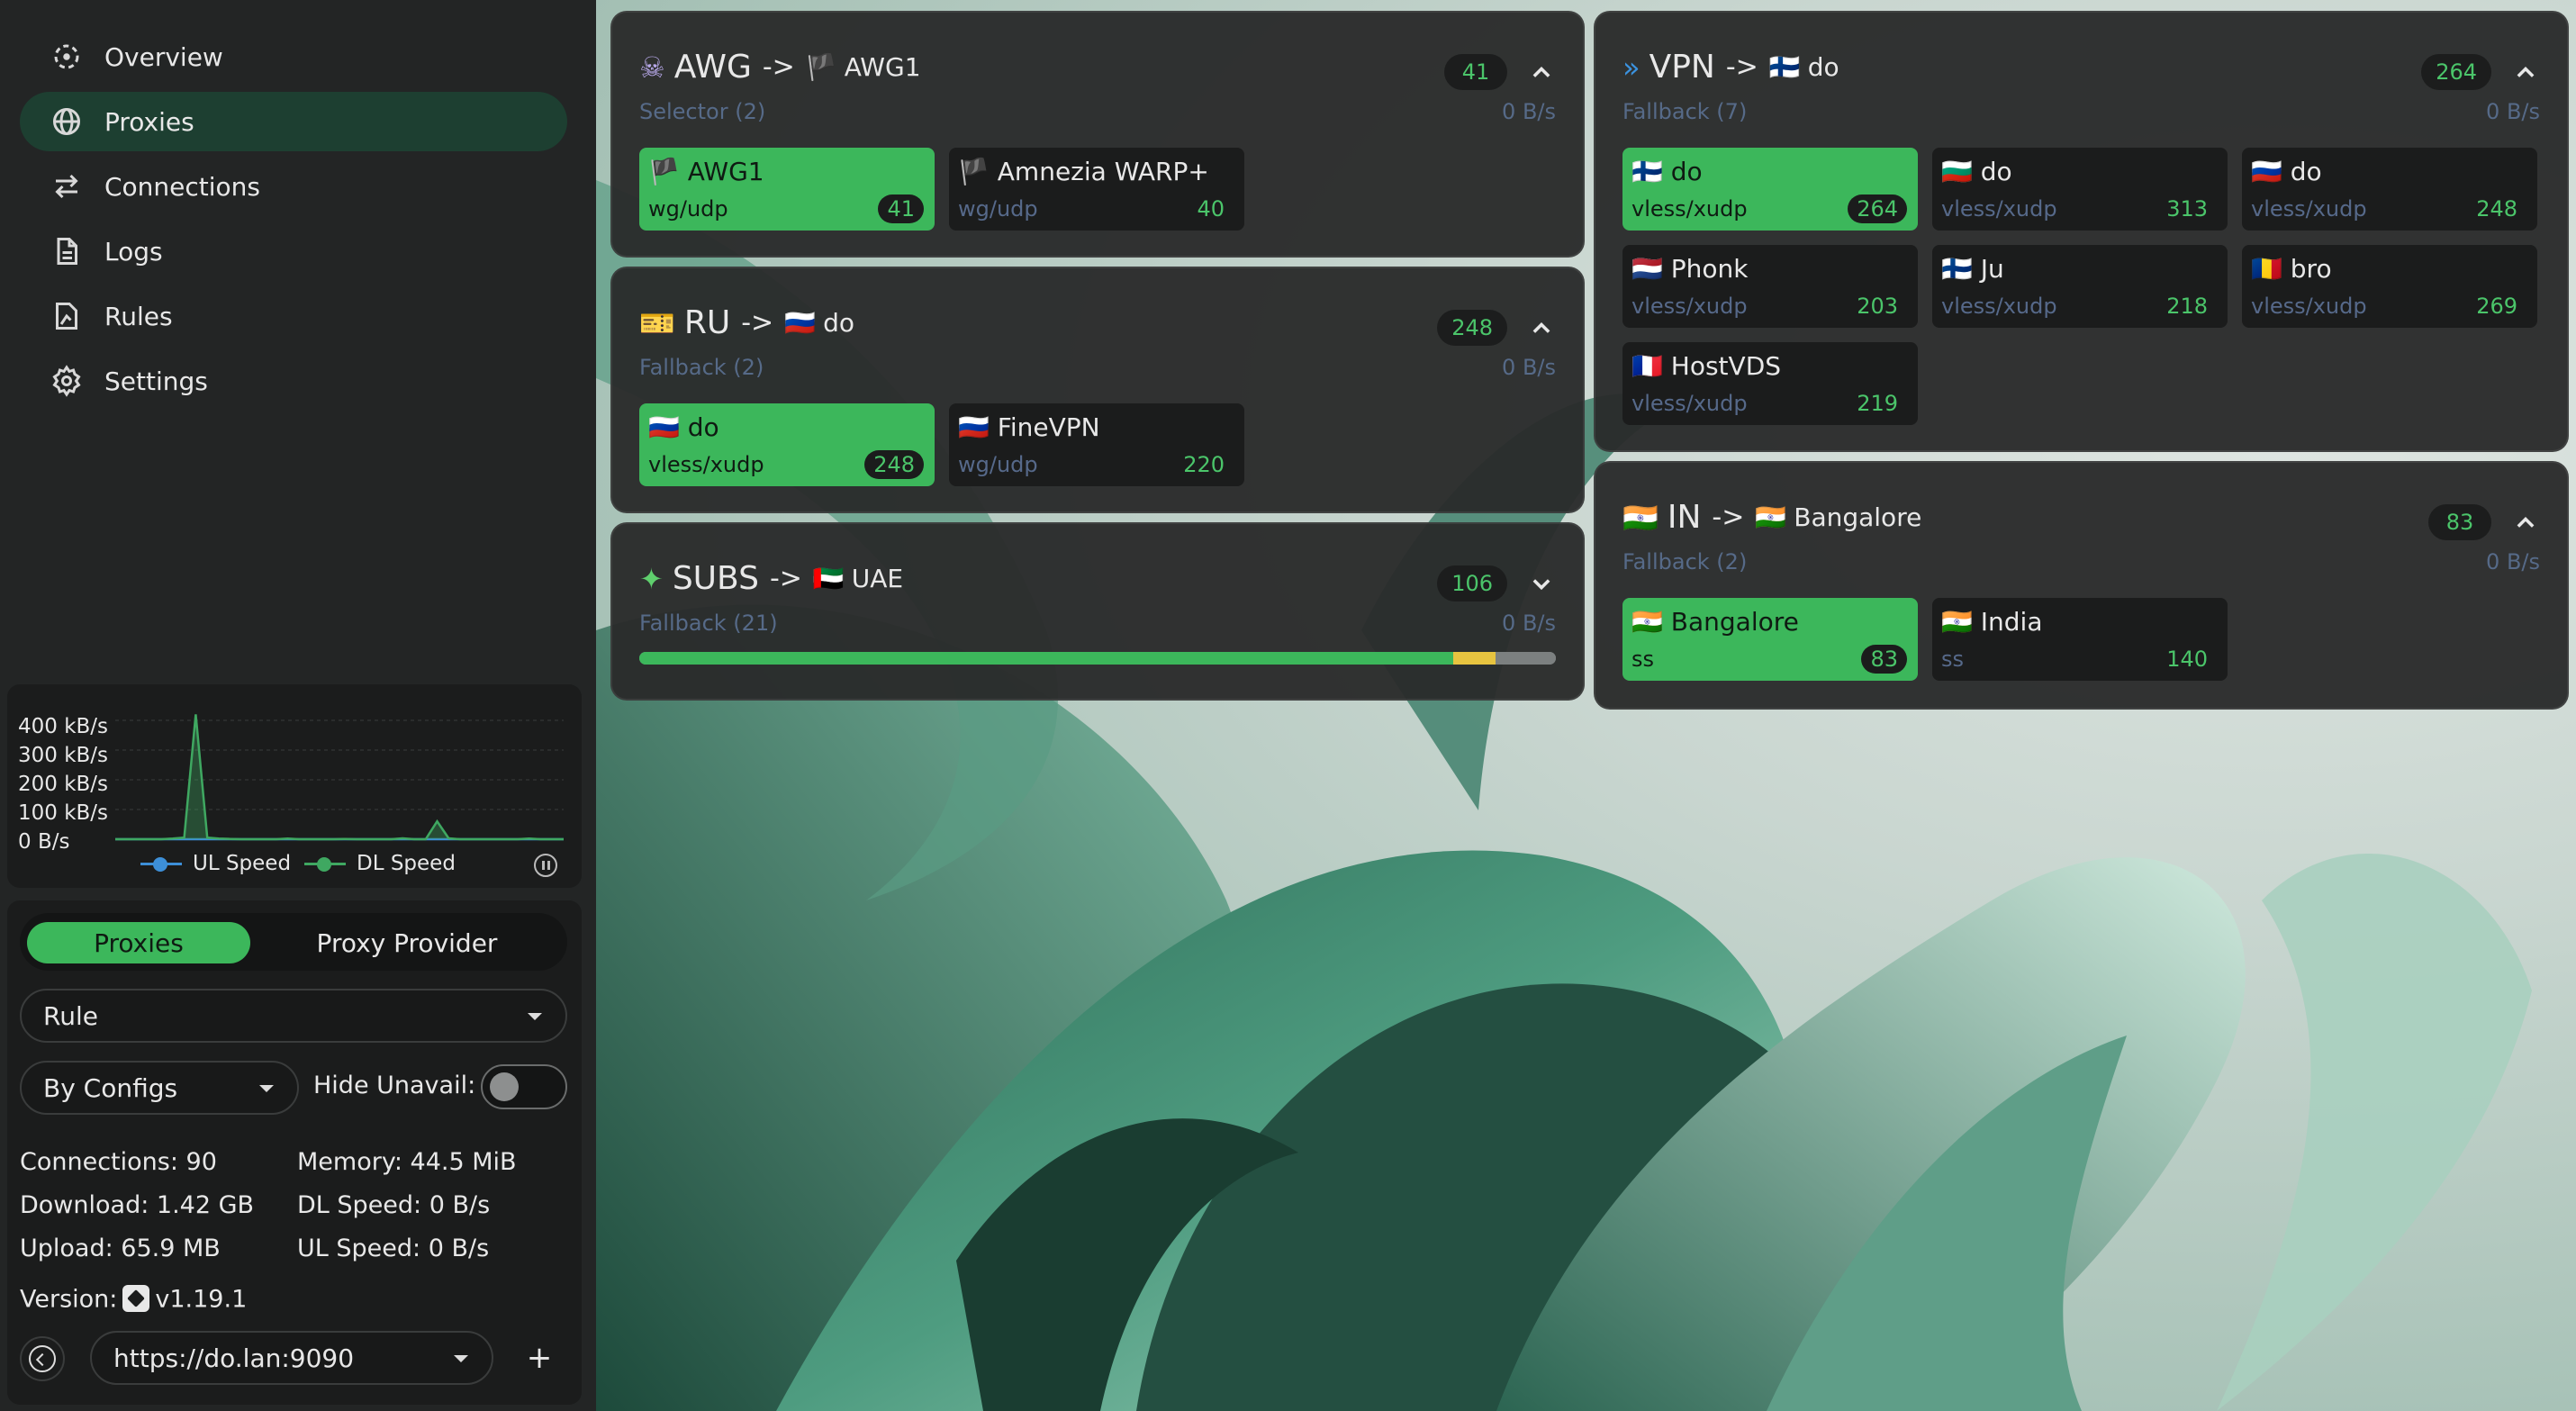 Image resolution: width=2576 pixels, height=1411 pixels. What do you see at coordinates (2187, 208) in the screenshot?
I see `proxy-latency: 313` at bounding box center [2187, 208].